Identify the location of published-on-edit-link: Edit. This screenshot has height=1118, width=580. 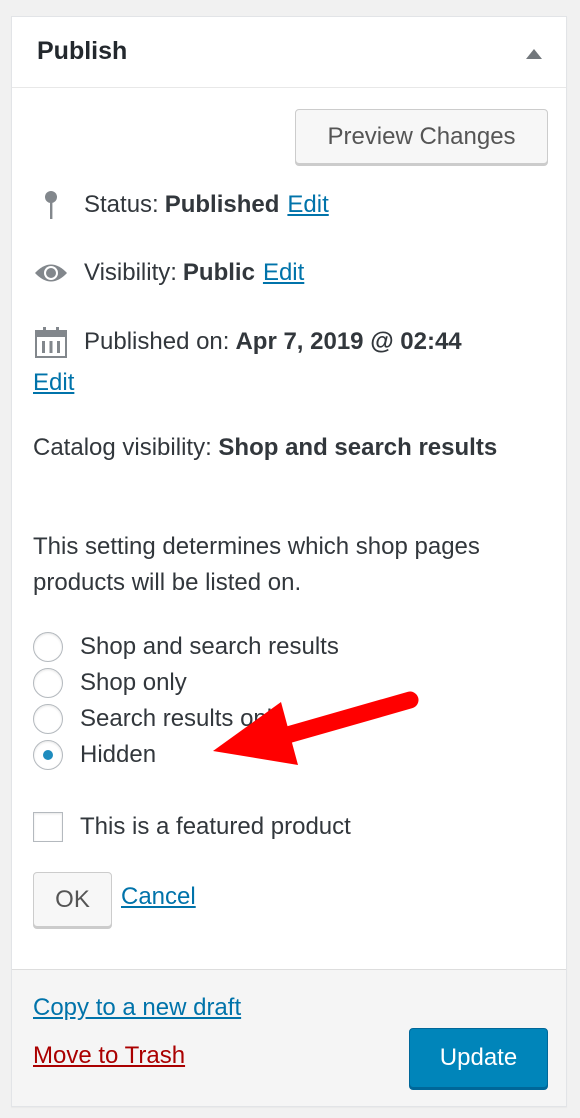
(53, 382).